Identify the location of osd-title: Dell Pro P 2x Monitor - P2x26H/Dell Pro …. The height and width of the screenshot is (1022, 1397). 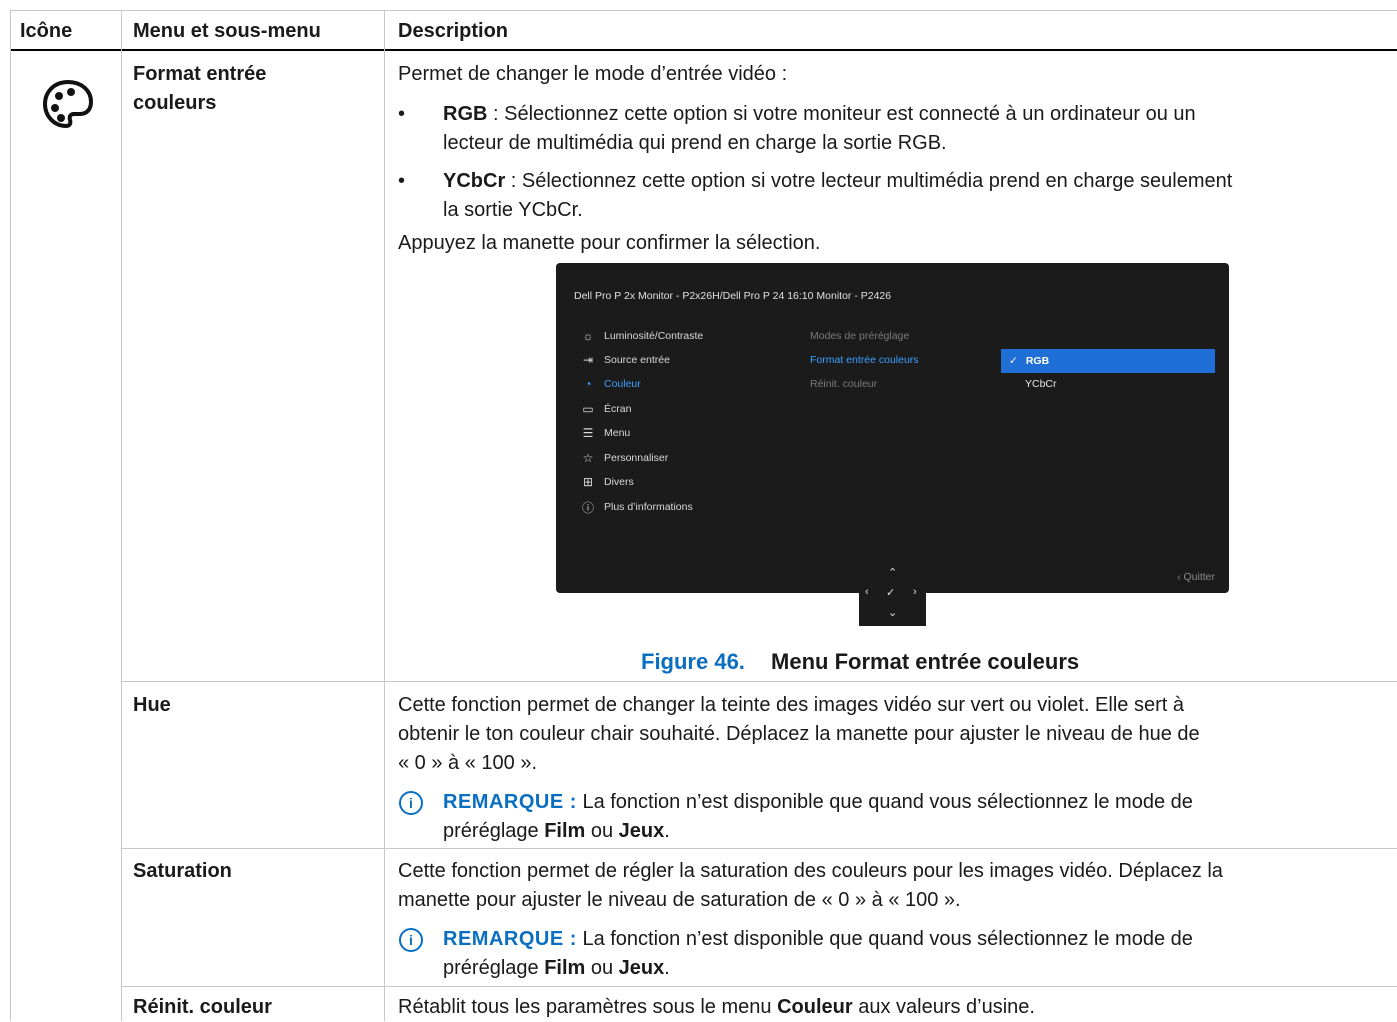
(733, 296).